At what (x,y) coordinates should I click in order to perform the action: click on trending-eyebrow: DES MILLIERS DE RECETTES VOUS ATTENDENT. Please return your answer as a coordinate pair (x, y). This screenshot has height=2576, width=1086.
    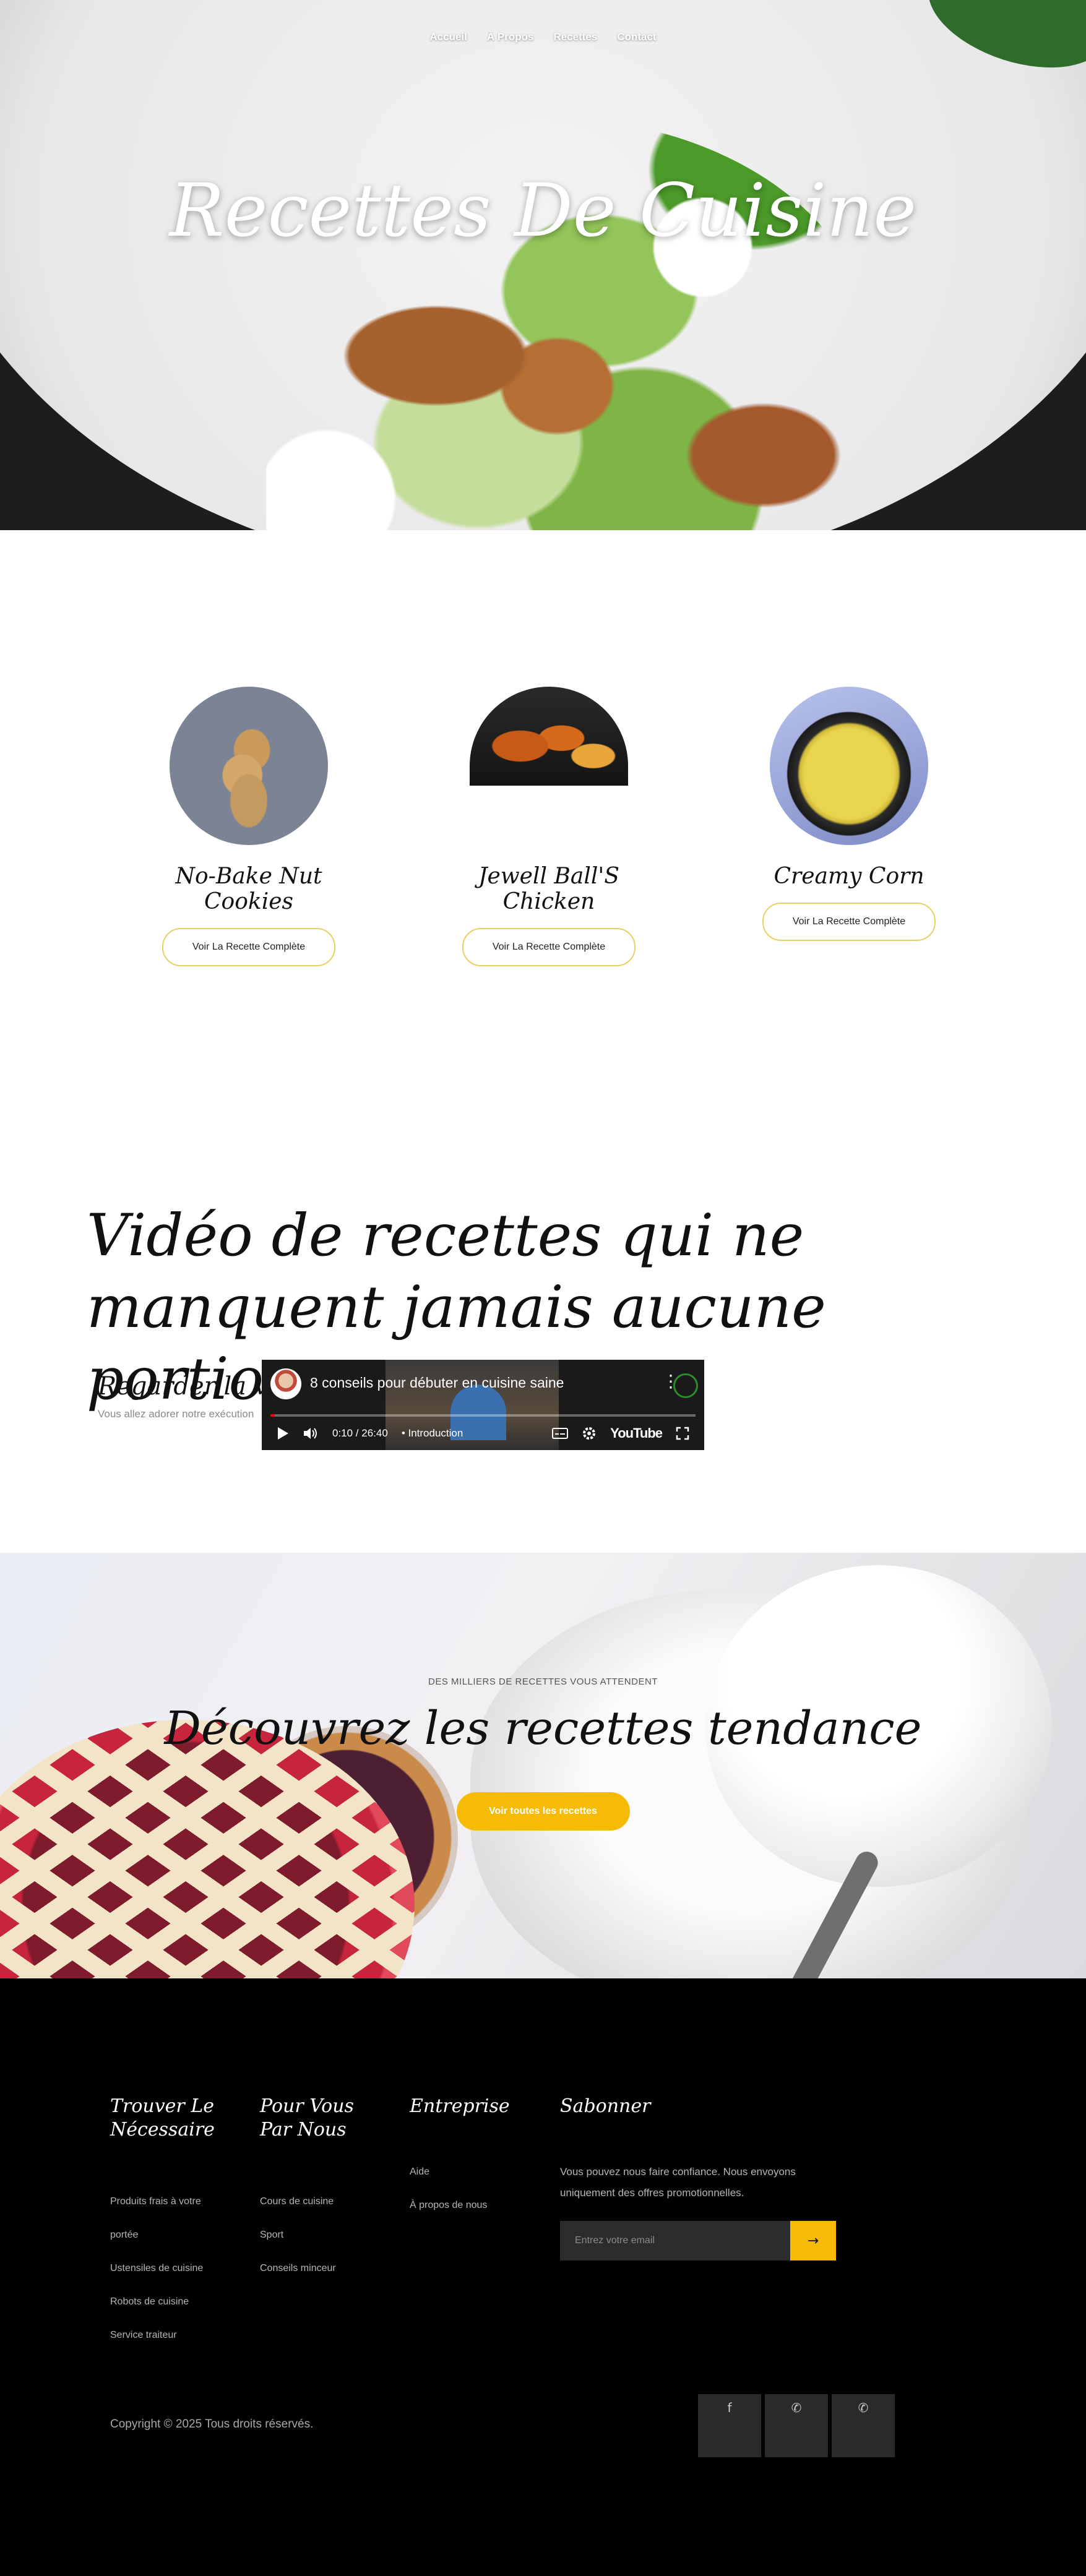
    Looking at the image, I should click on (543, 1682).